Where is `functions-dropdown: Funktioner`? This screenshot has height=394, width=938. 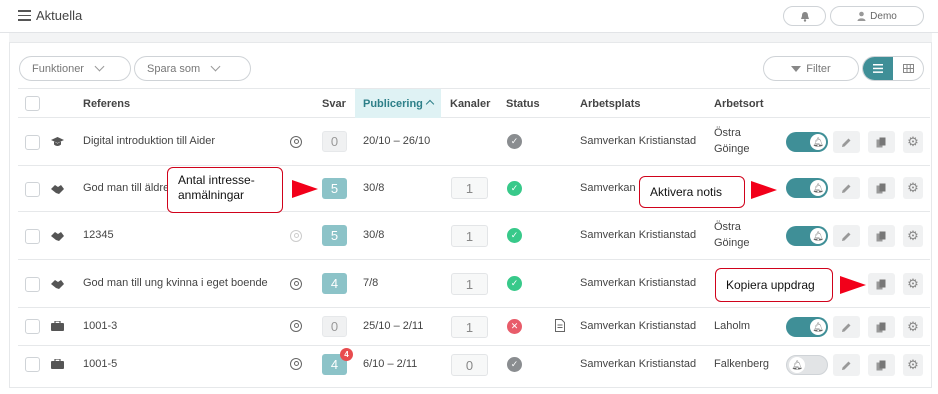 functions-dropdown: Funktioner is located at coordinates (75, 68).